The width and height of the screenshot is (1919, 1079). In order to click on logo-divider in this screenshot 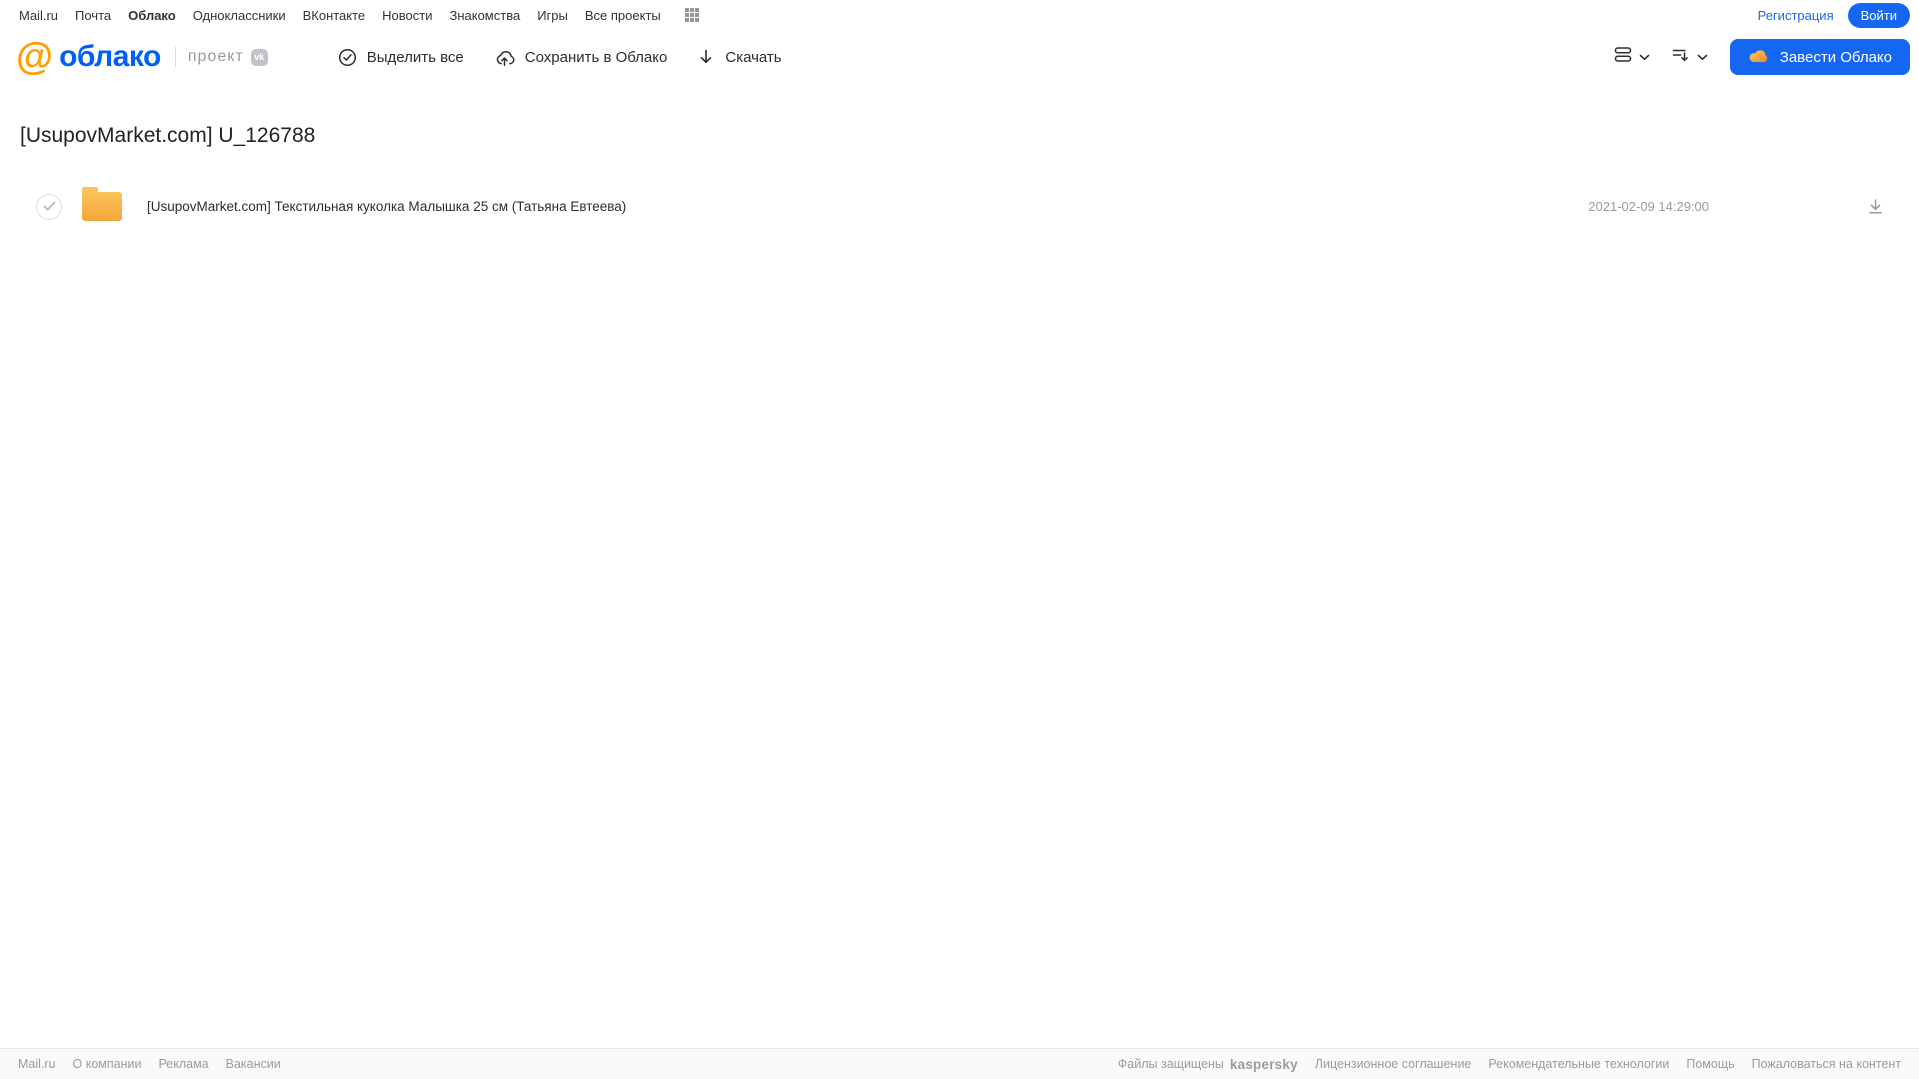, I will do `click(175, 57)`.